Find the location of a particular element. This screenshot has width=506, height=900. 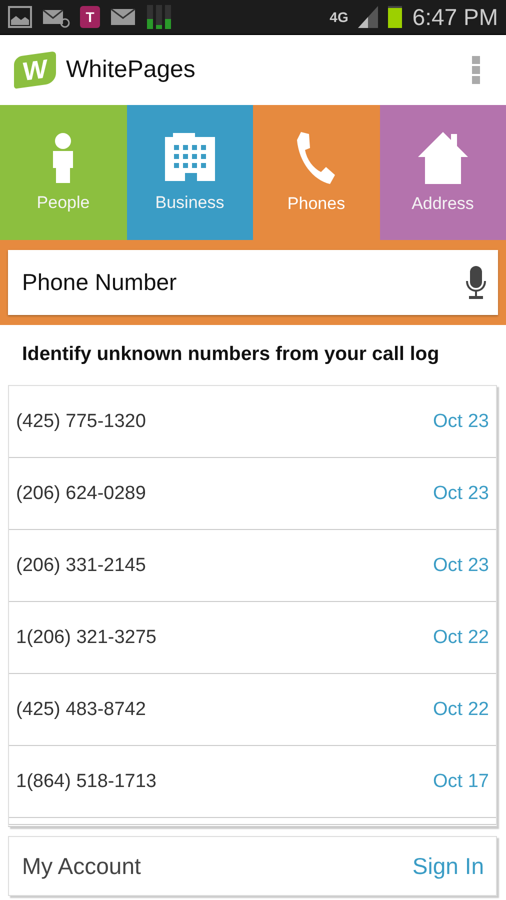

signal-icon is located at coordinates (368, 17).